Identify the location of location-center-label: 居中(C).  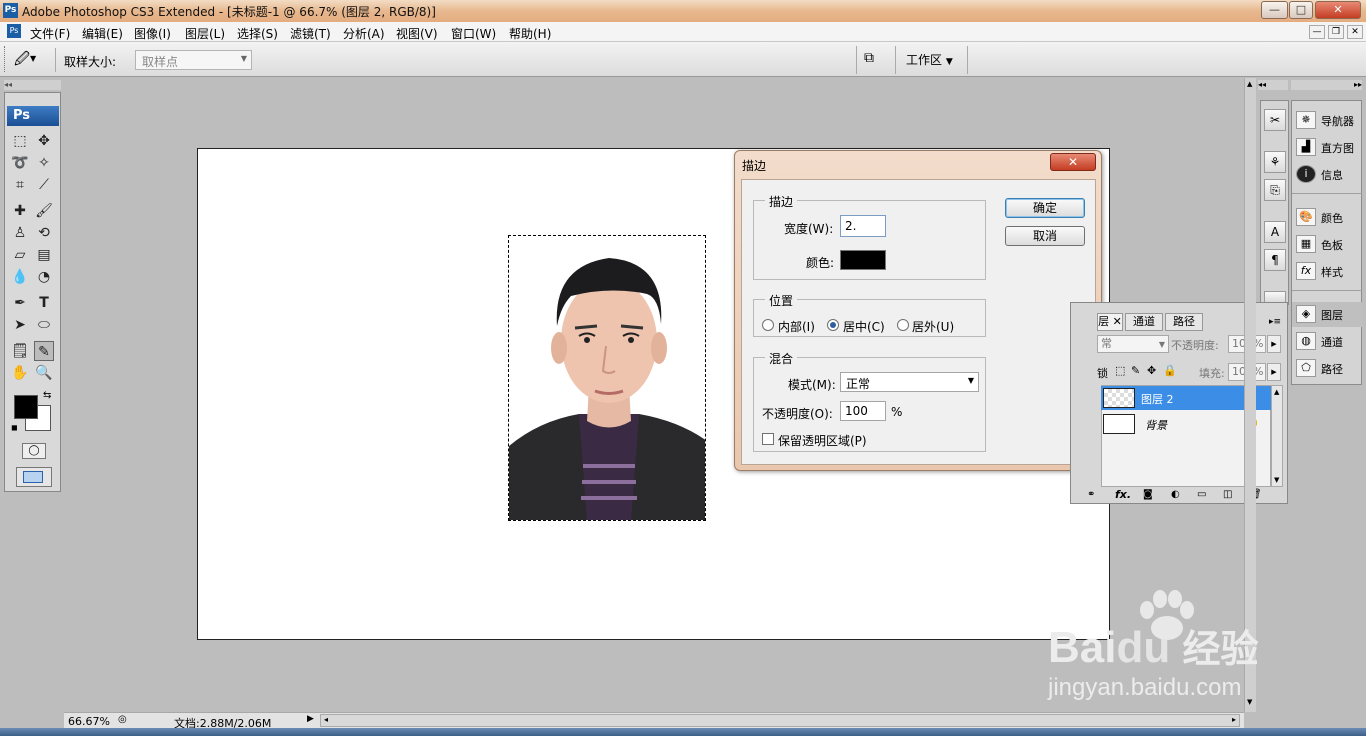
(864, 326).